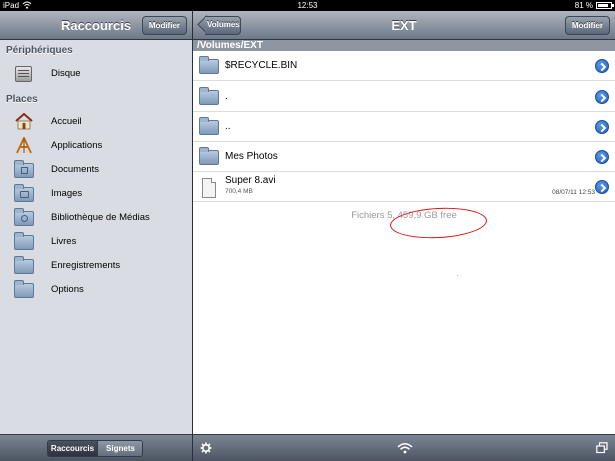  Describe the element at coordinates (404, 45) in the screenshot. I see `path-bar: /Volumes/EXT` at that location.